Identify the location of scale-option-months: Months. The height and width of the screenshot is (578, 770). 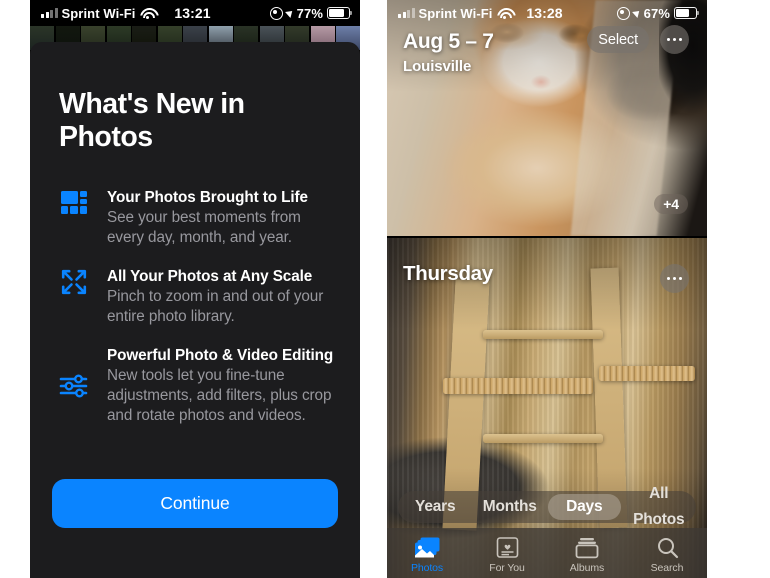
(510, 507).